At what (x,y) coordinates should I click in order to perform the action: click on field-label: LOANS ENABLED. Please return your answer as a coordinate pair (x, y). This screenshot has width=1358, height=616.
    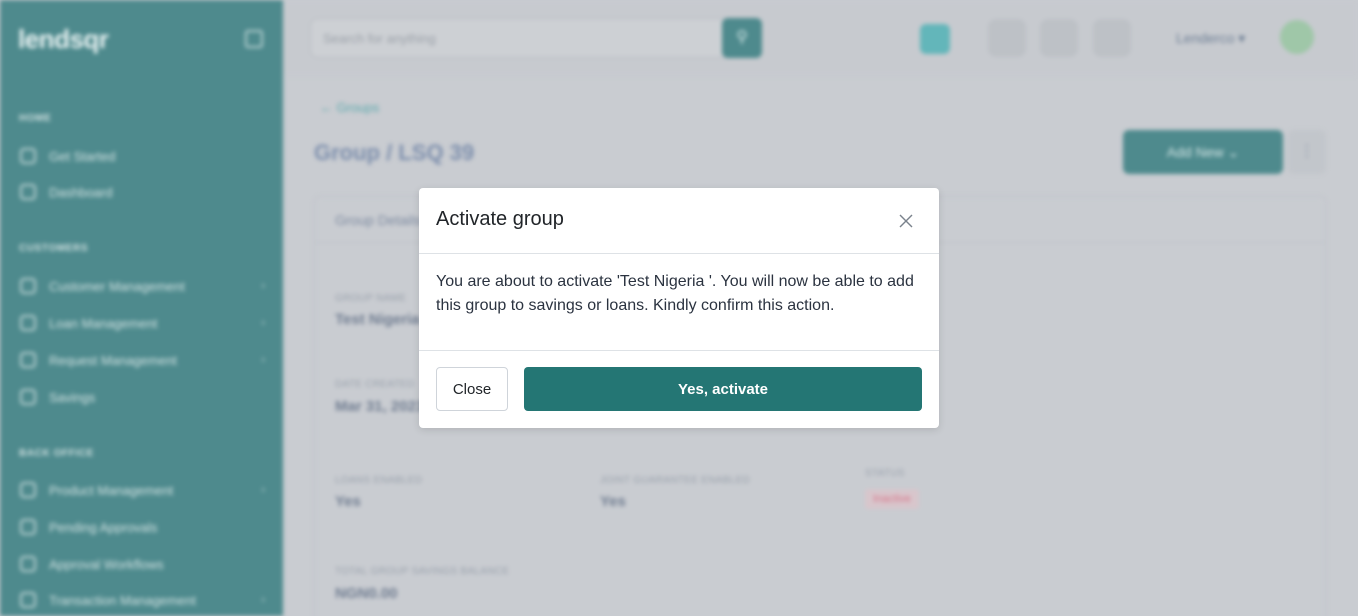
    Looking at the image, I should click on (379, 480).